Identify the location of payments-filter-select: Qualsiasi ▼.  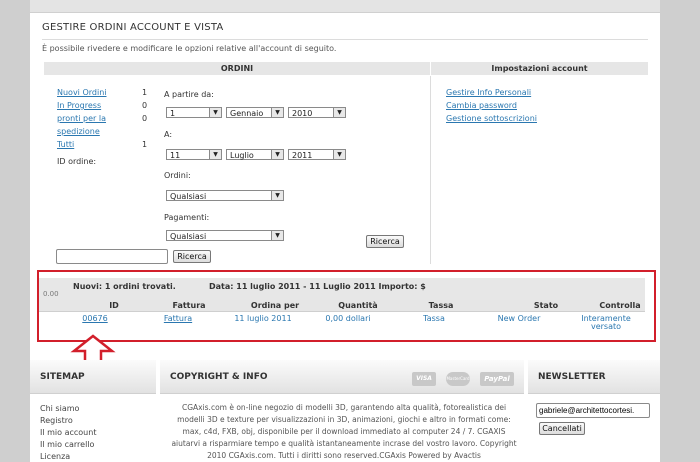
(225, 235).